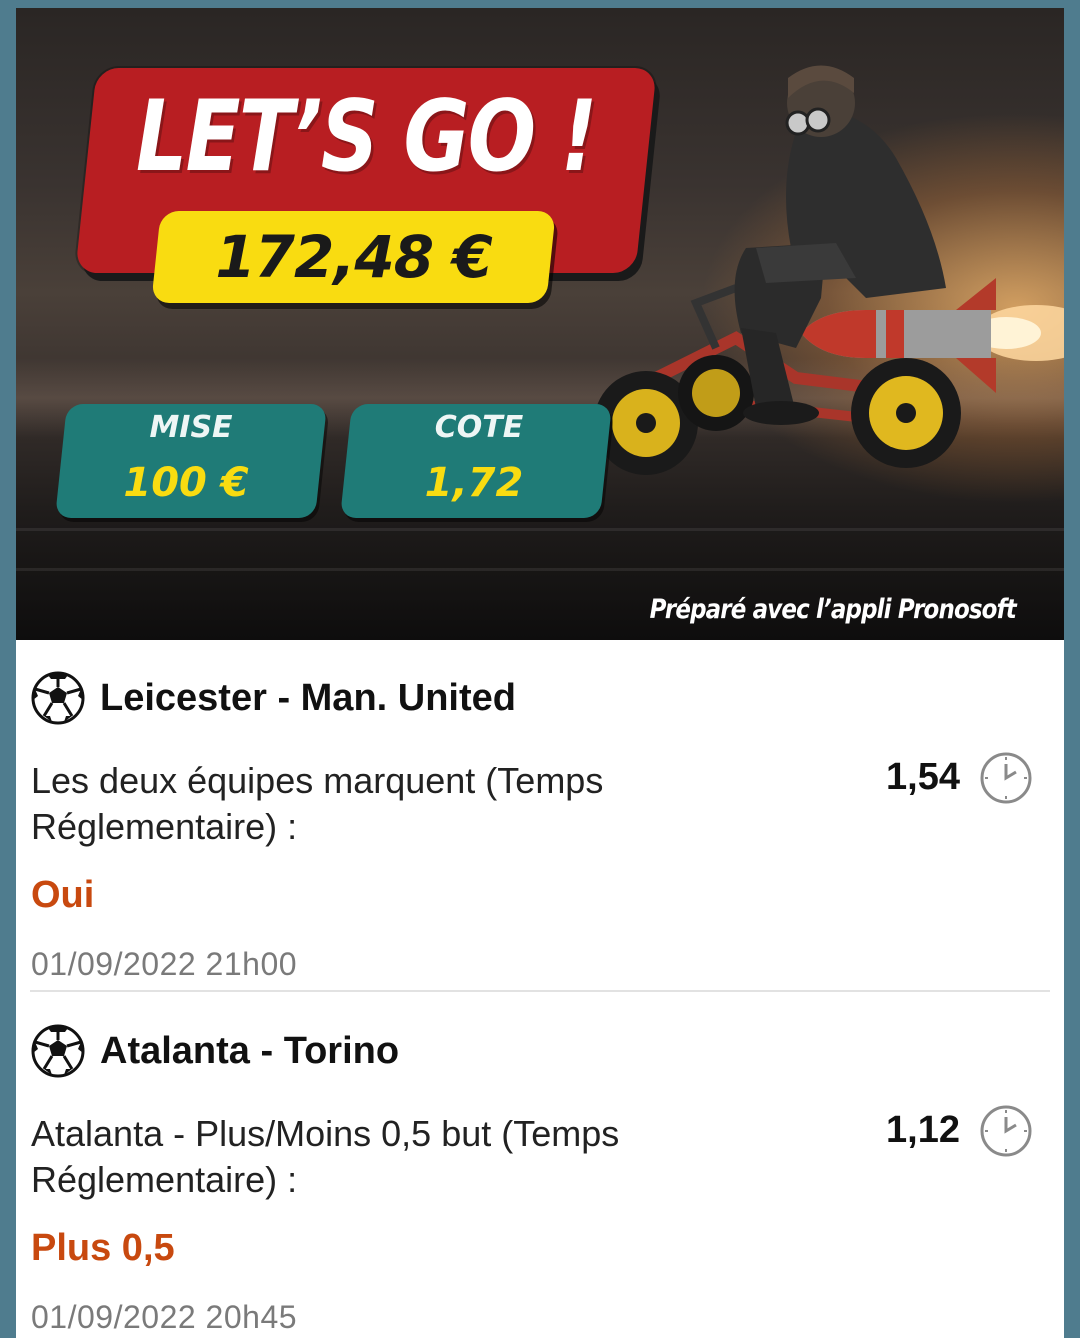 Image resolution: width=1080 pixels, height=1338 pixels. What do you see at coordinates (191, 427) in the screenshot?
I see `stake-label: MISE` at bounding box center [191, 427].